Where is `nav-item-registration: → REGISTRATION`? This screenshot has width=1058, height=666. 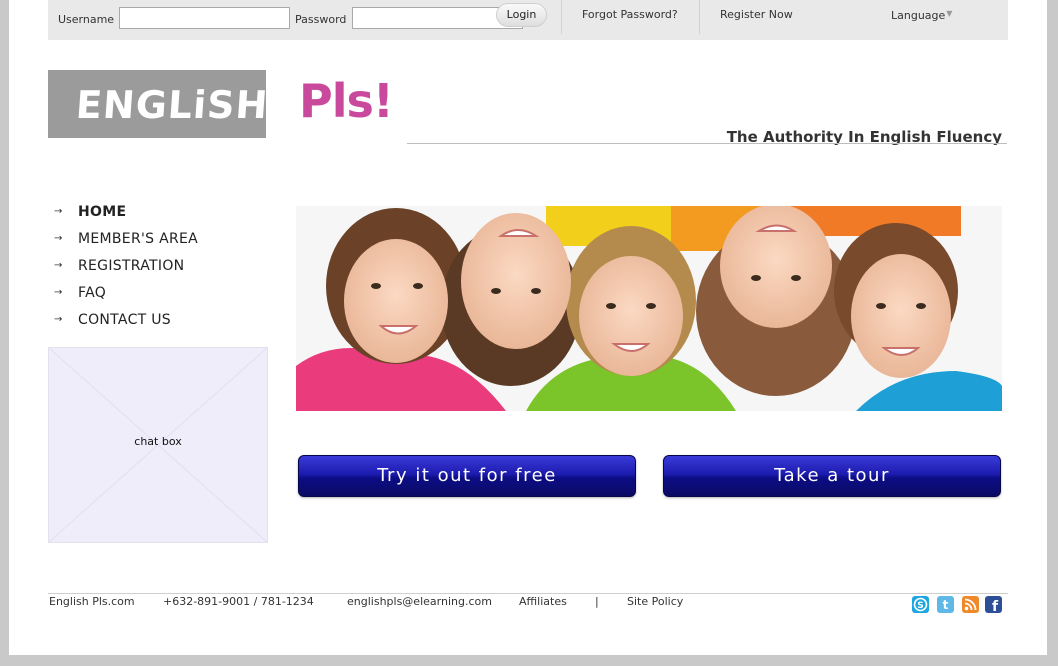 nav-item-registration: → REGISTRATION is located at coordinates (126, 265).